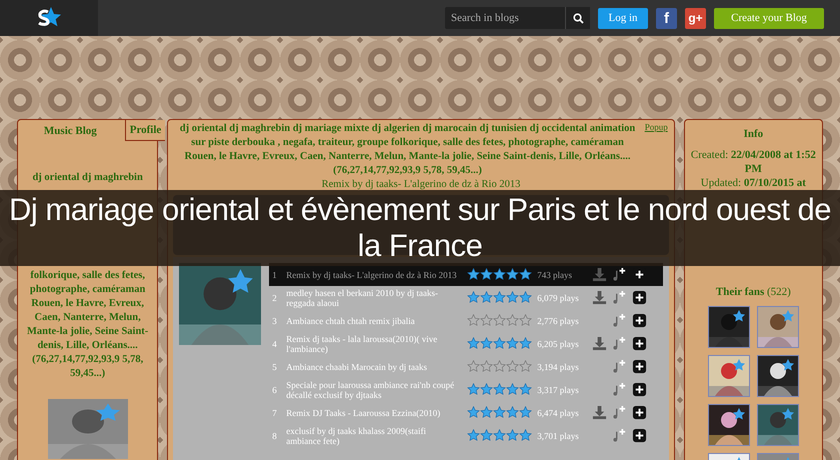 This screenshot has height=460, width=840. What do you see at coordinates (505, 18) in the screenshot?
I see `search-field: Search in blogs` at bounding box center [505, 18].